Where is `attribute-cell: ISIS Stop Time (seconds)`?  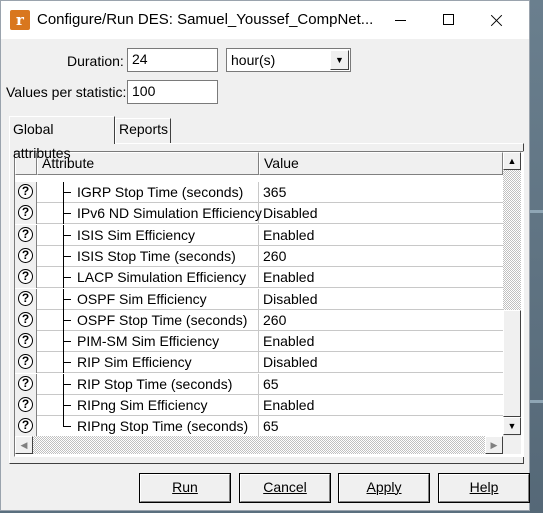
attribute-cell: ISIS Stop Time (seconds) is located at coordinates (148, 256).